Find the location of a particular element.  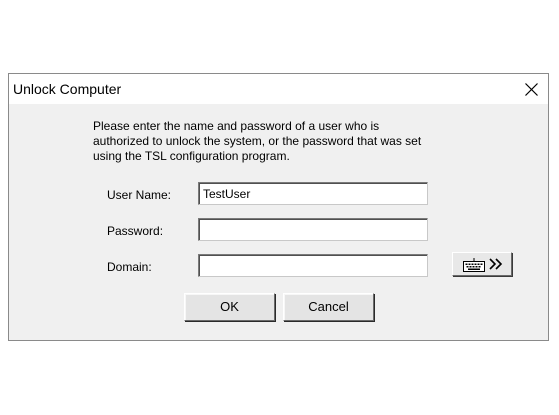

password-input is located at coordinates (313, 229).